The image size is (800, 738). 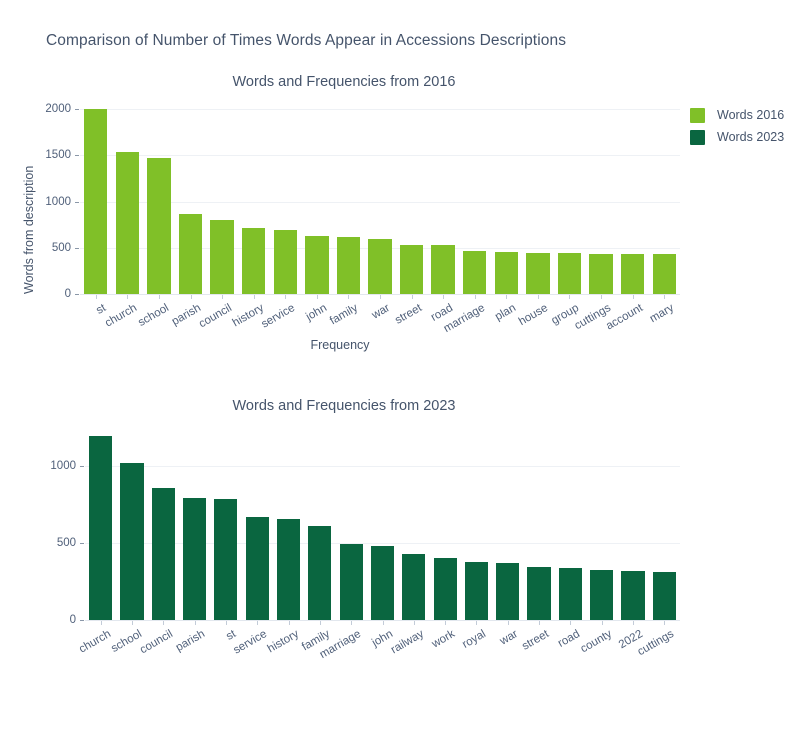 What do you see at coordinates (63, 466) in the screenshot?
I see `y-axis-tick-label: 1000` at bounding box center [63, 466].